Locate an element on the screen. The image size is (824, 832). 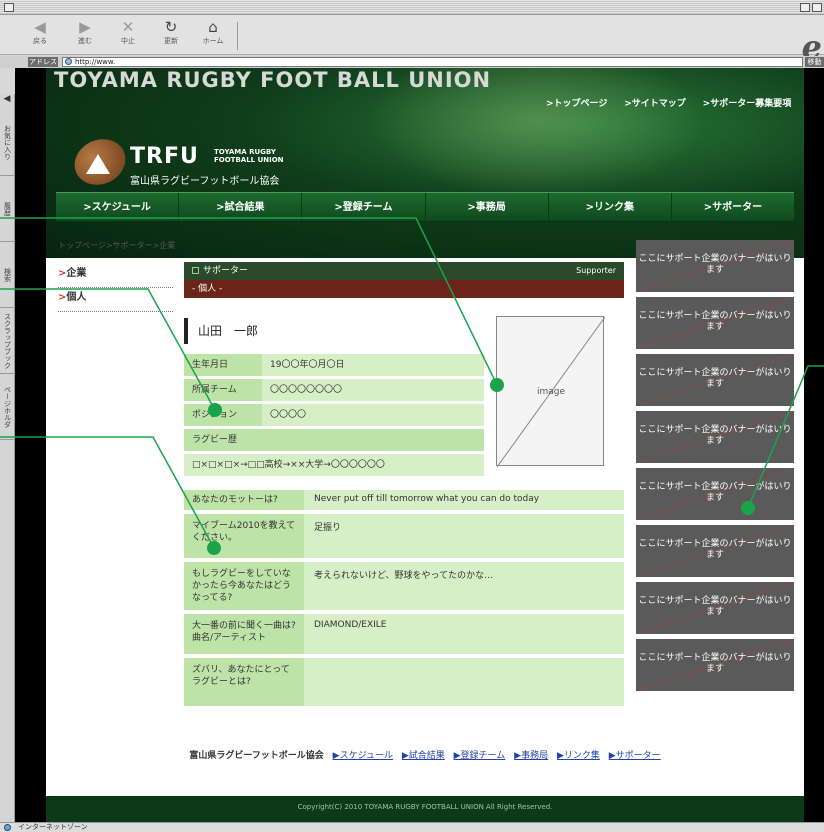
profile-key: ポジション is located at coordinates (223, 415).